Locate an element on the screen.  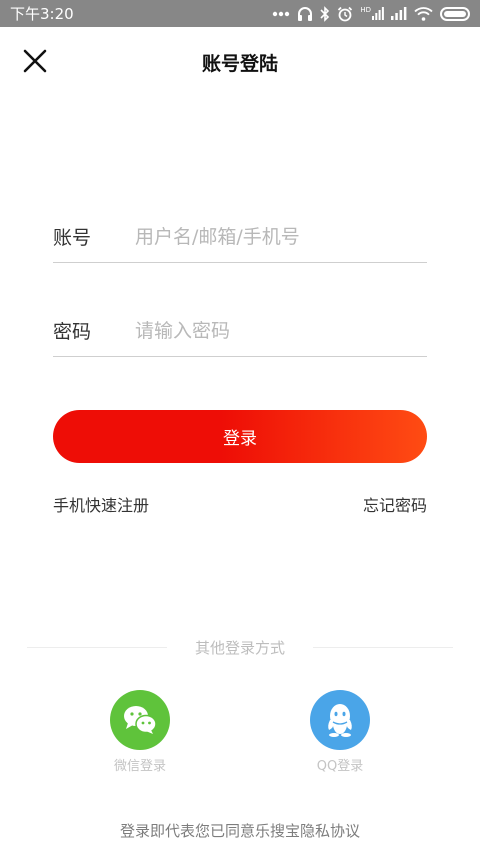
other-login-title: 其他登录方式 is located at coordinates (240, 647).